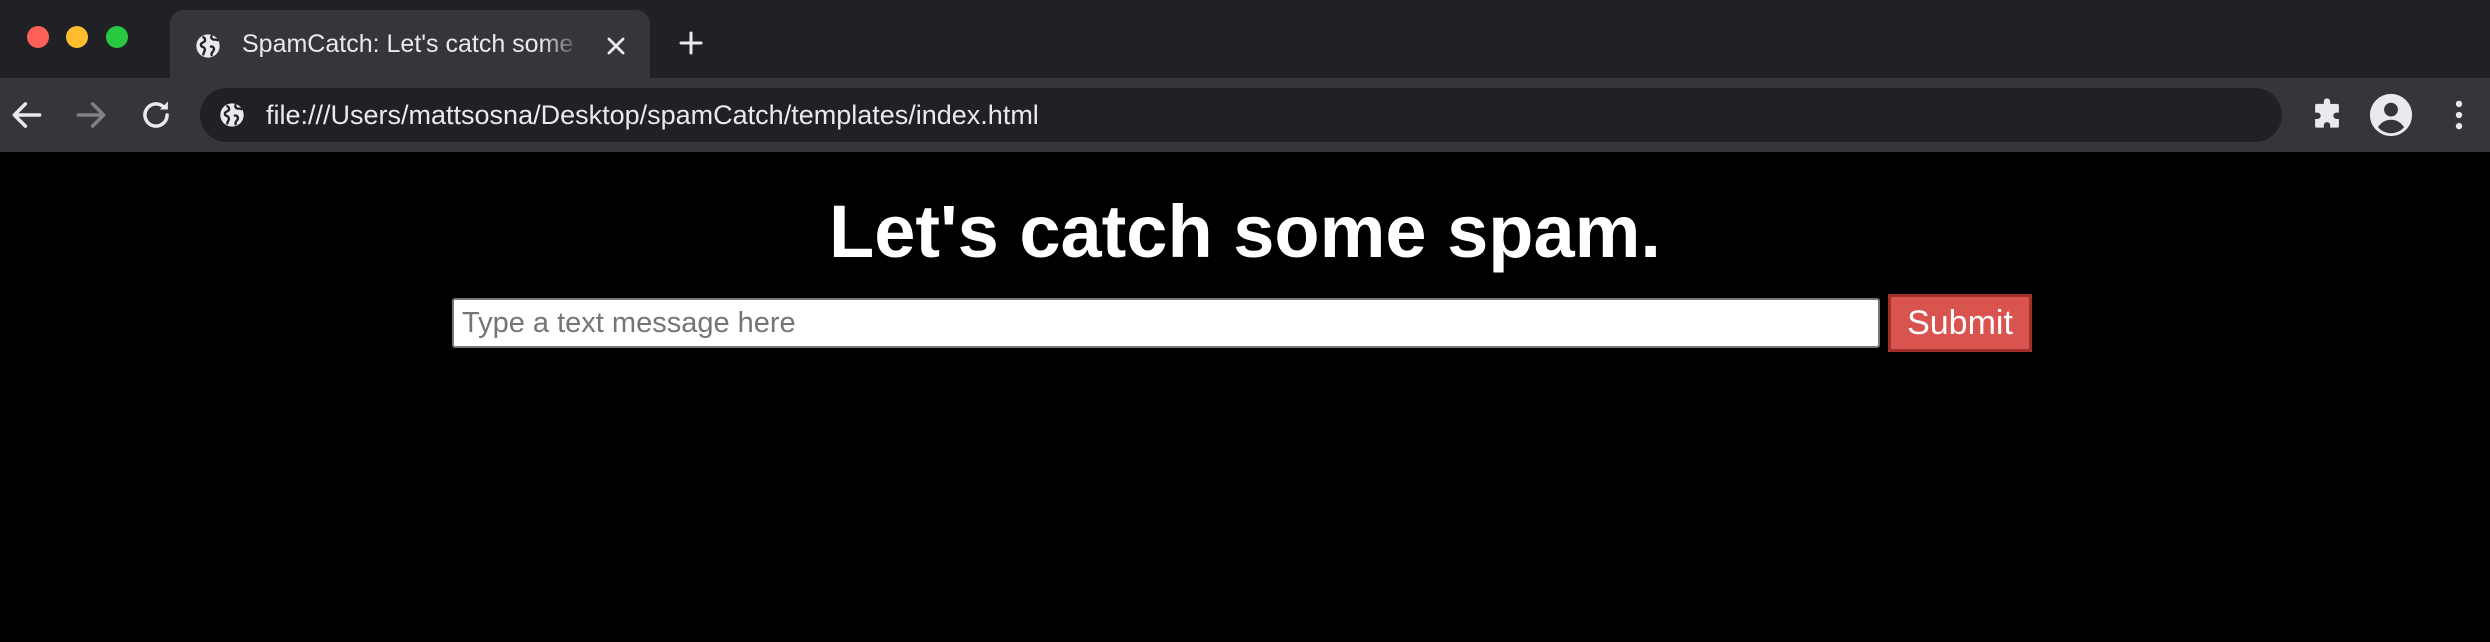 This screenshot has height=642, width=2490. I want to click on puzzle-icon, so click(2327, 115).